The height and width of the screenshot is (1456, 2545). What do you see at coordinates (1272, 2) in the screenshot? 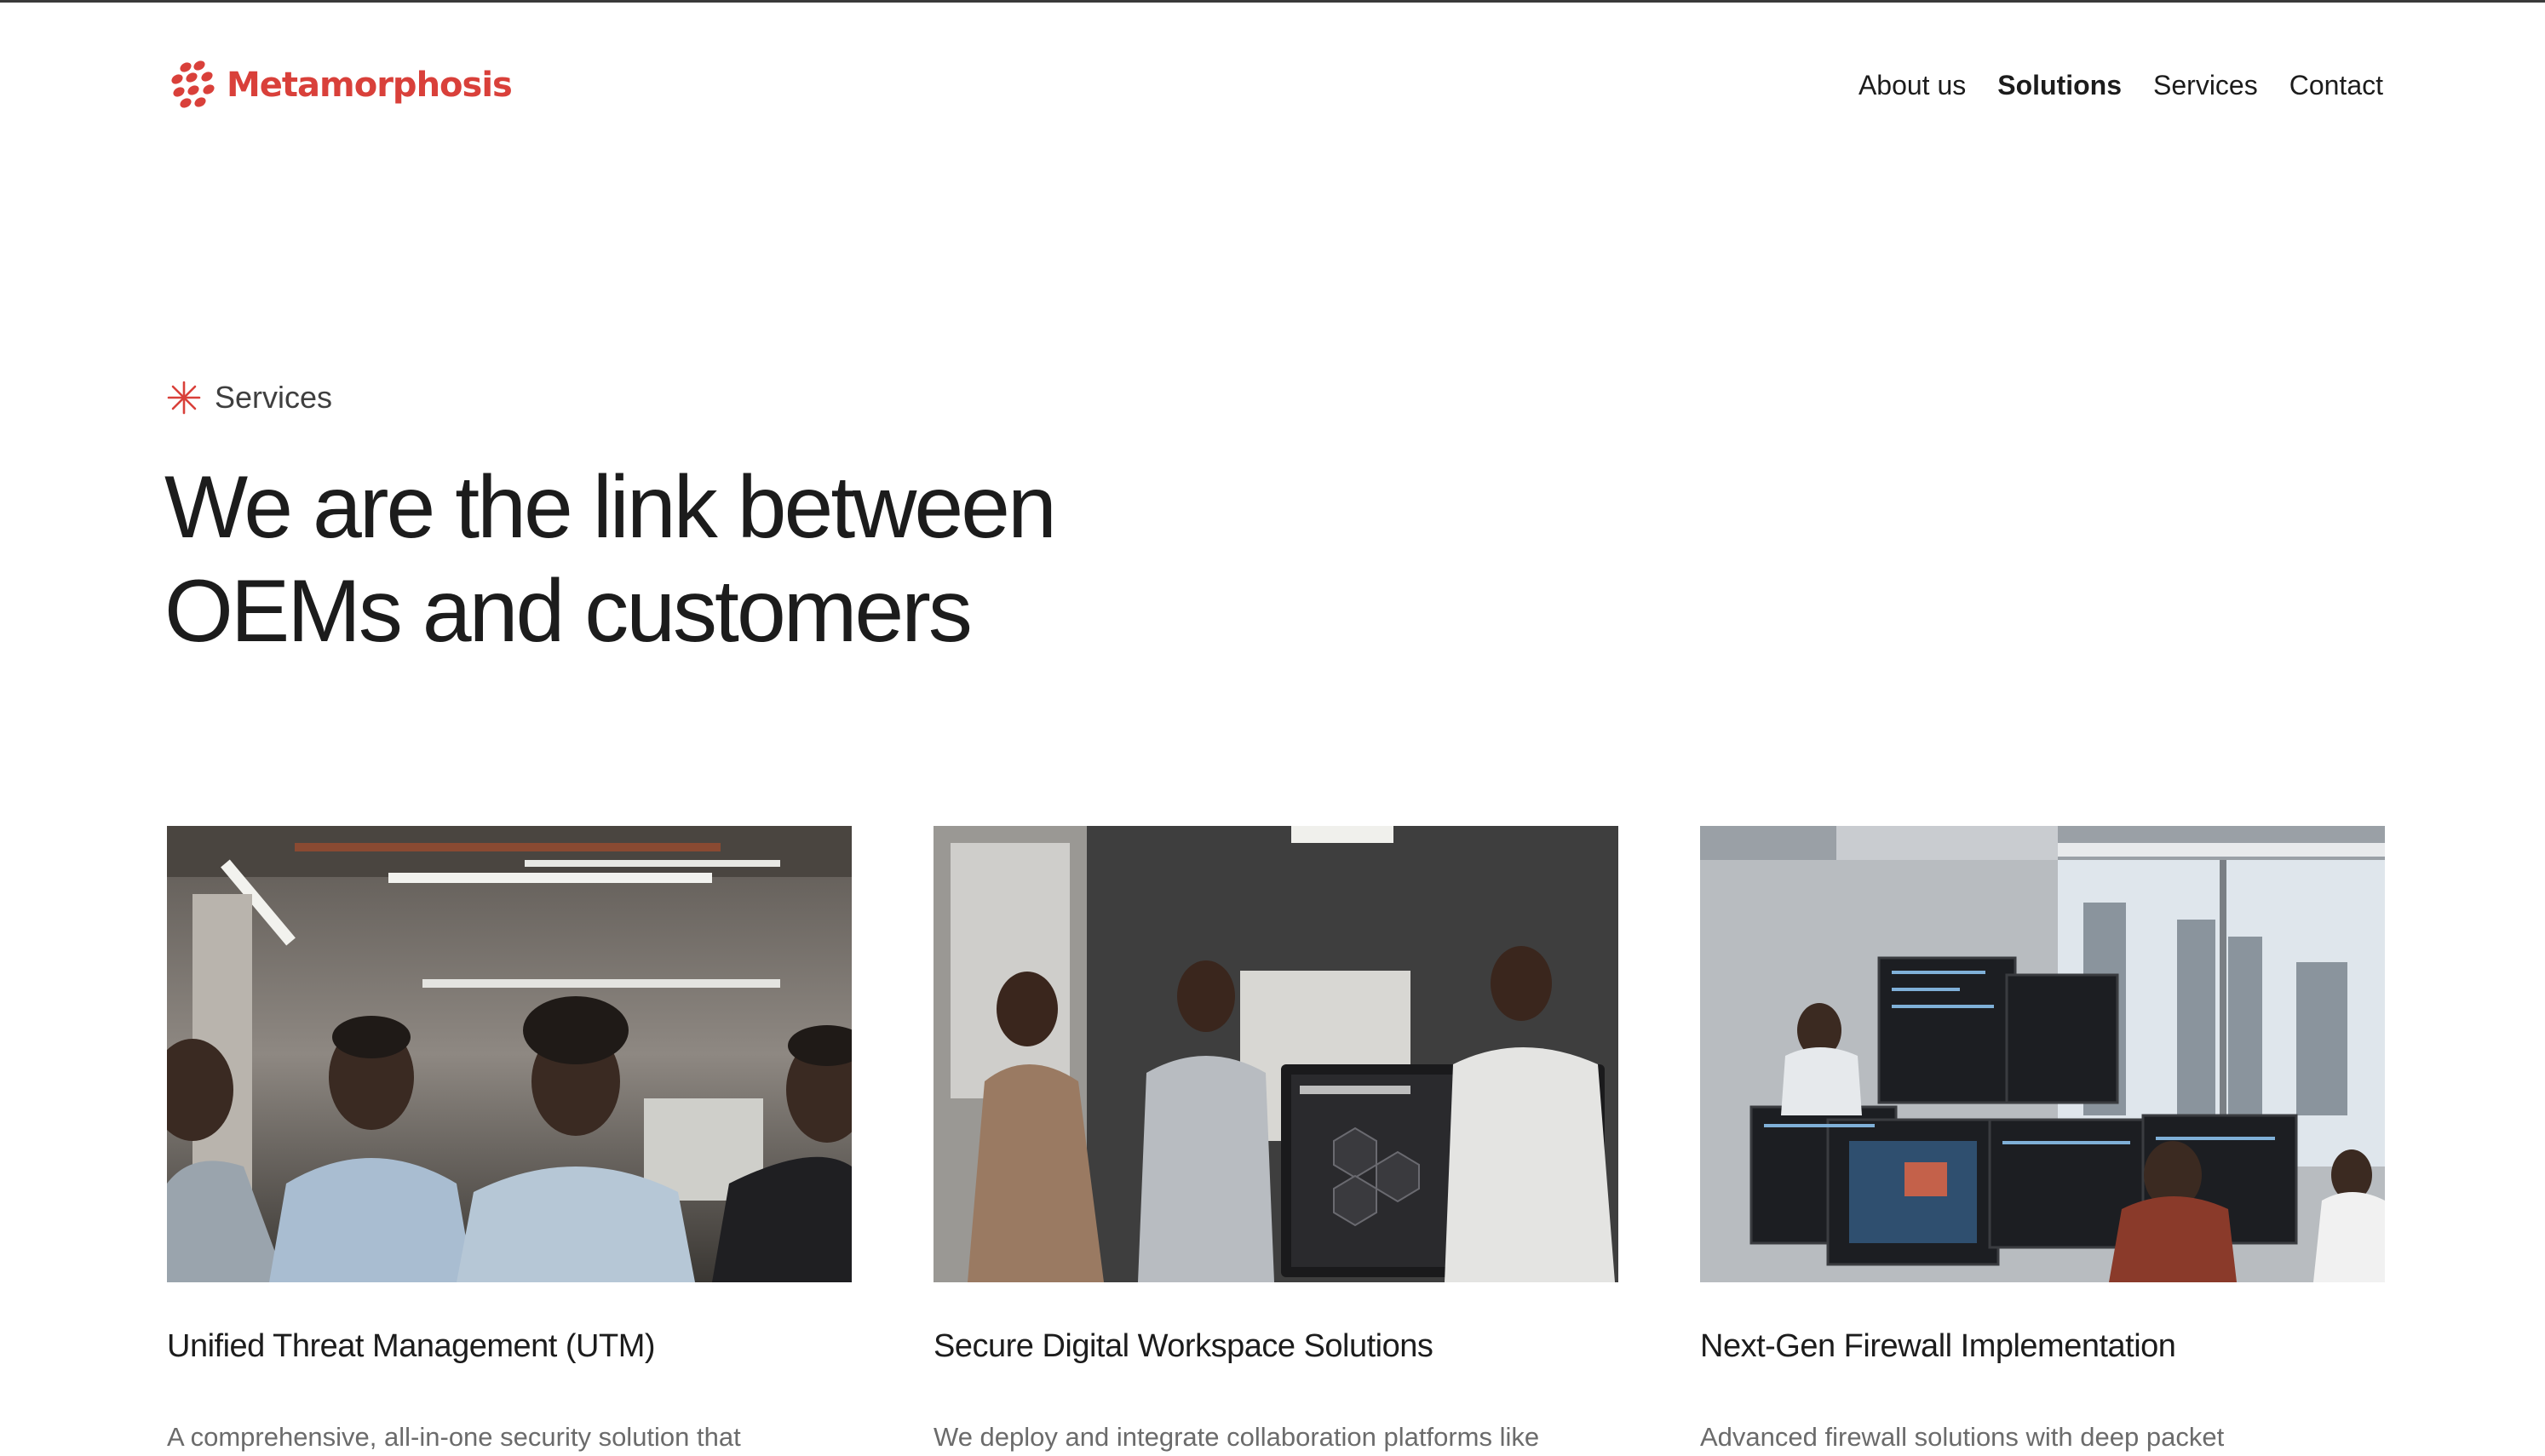
I see `top-border` at bounding box center [1272, 2].